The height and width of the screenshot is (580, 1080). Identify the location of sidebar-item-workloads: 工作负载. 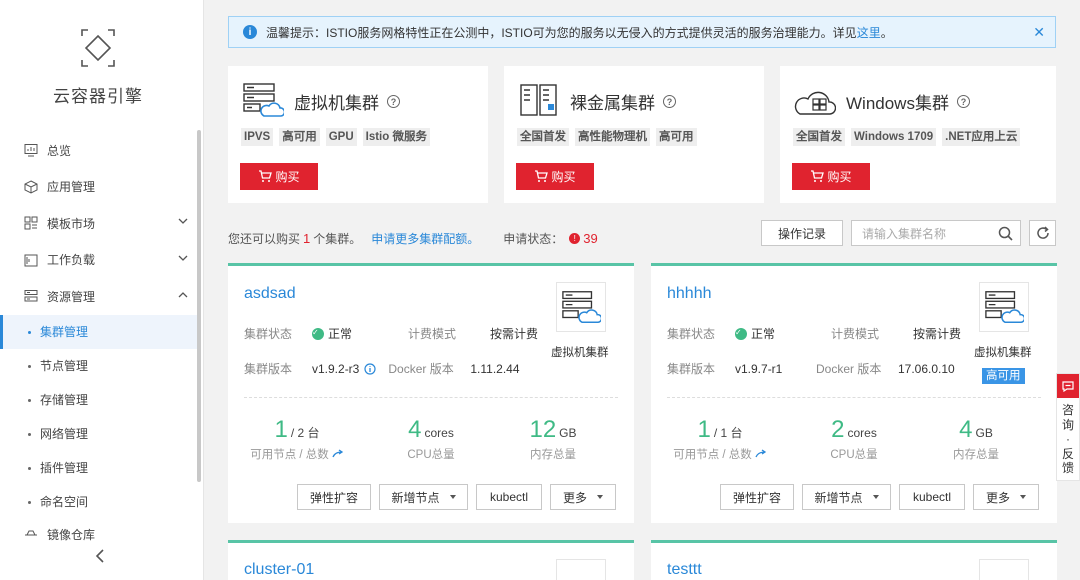
(100, 260).